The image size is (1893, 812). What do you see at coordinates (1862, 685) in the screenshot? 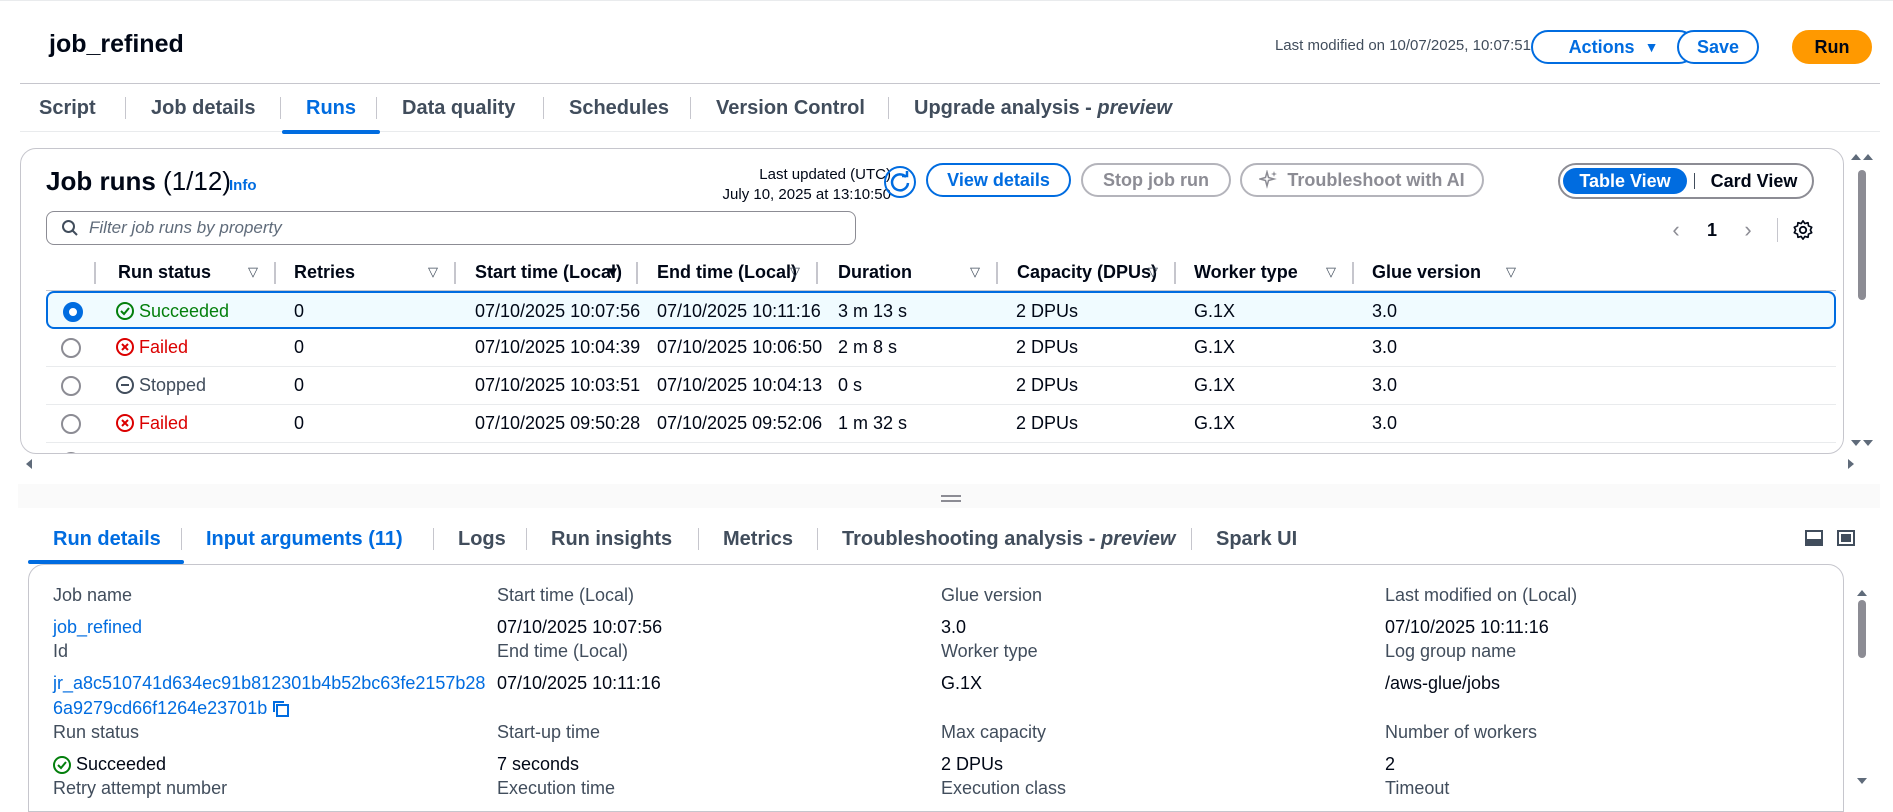
I see `details-vertical-scrollbar` at bounding box center [1862, 685].